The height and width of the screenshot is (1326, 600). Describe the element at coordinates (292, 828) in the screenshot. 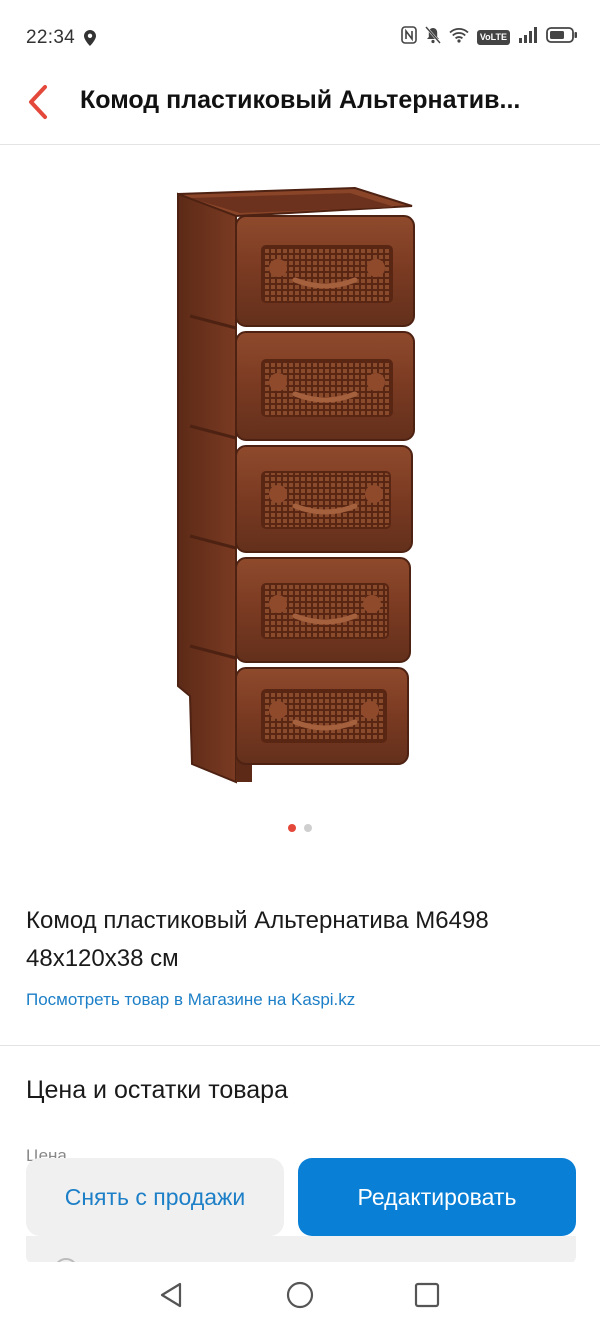

I see `gallery-dot-active` at that location.